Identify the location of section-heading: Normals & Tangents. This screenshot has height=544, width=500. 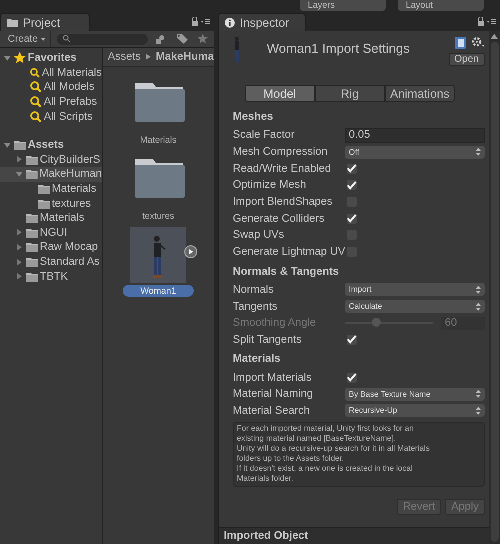
(286, 272).